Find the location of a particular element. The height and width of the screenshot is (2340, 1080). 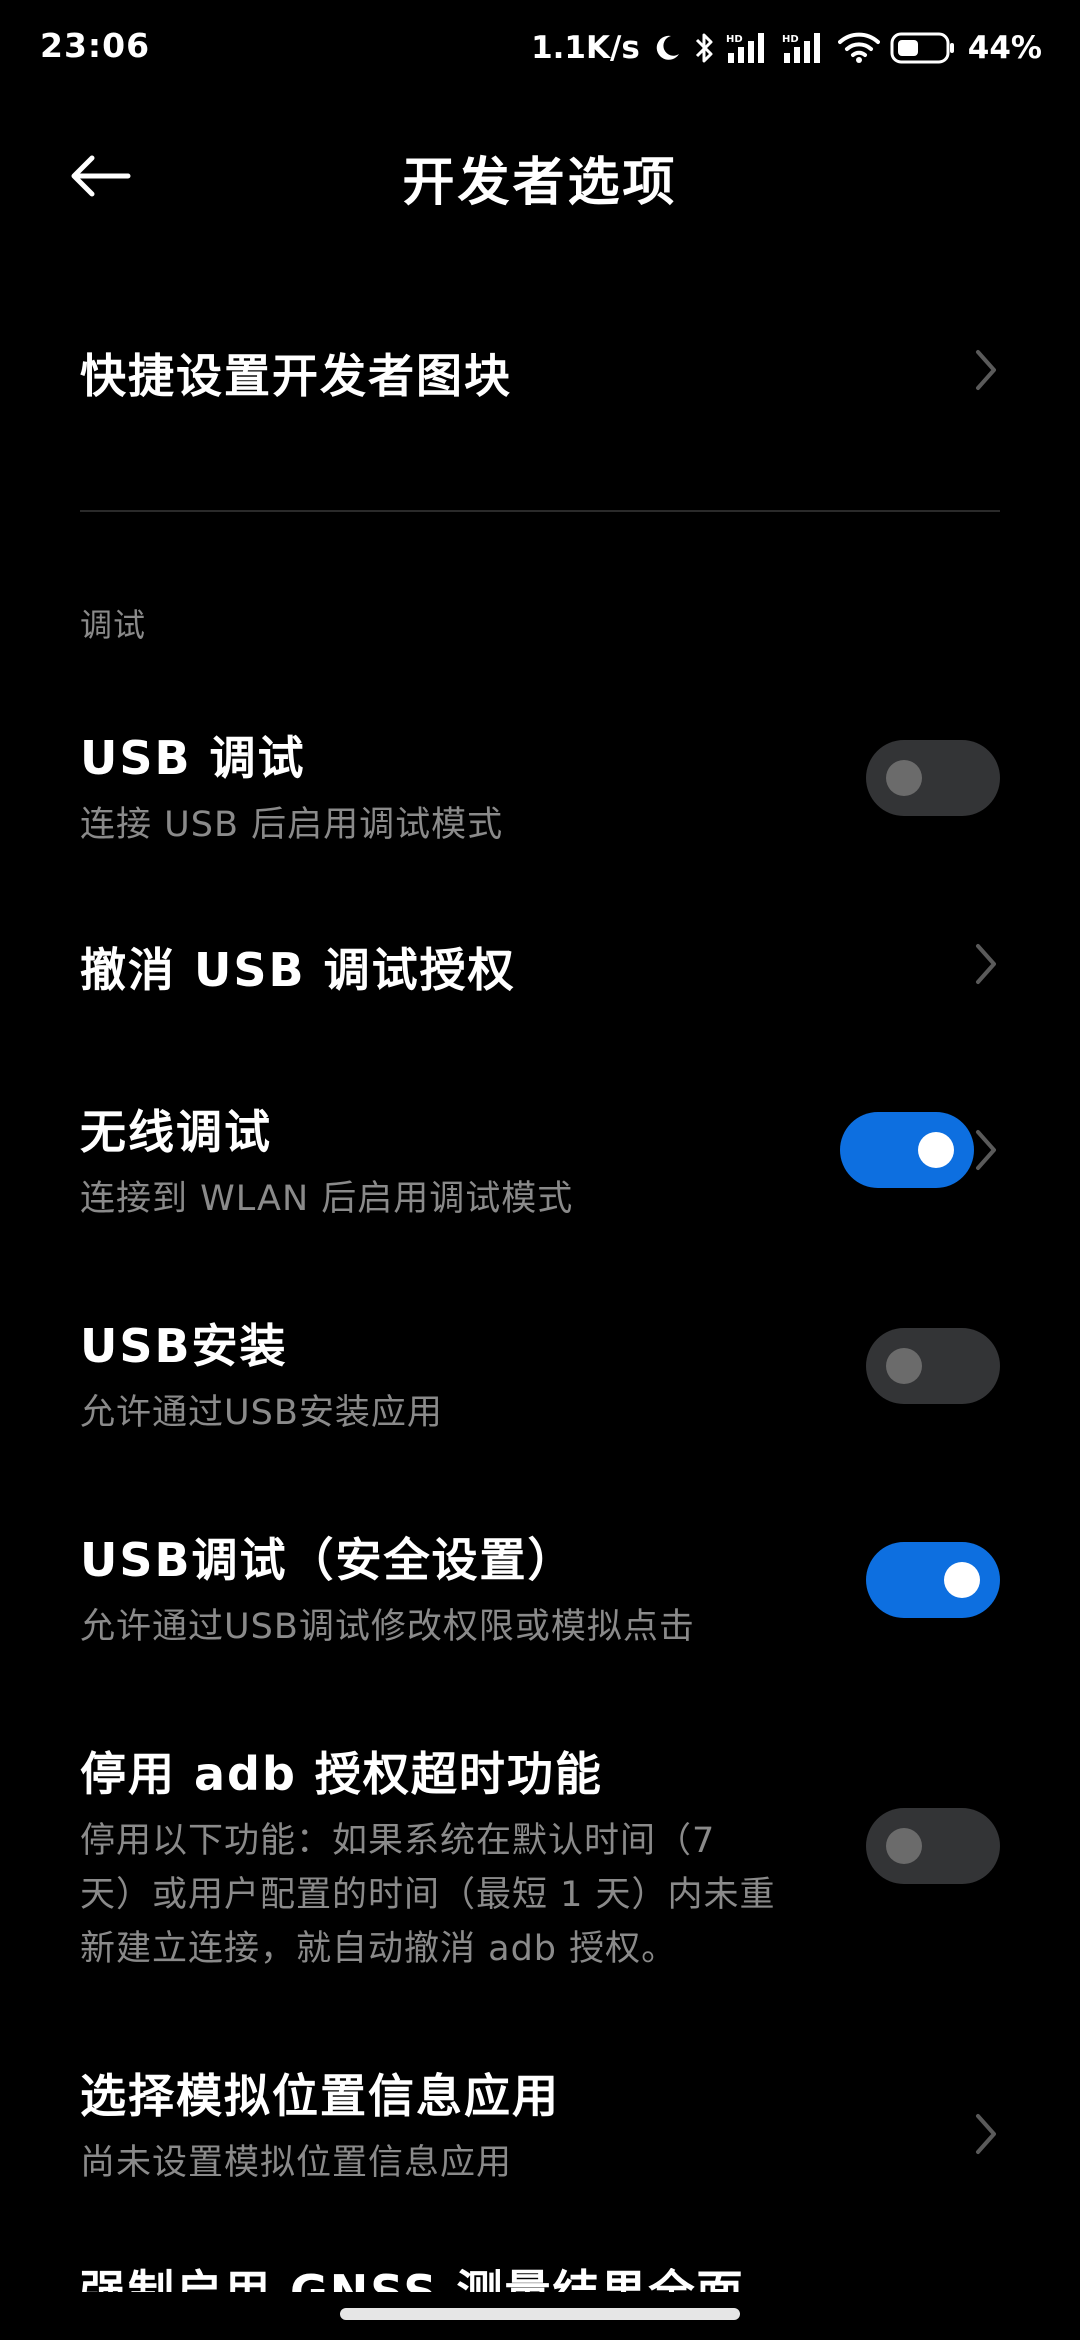

section-label-debug: 调试 is located at coordinates (113, 625).